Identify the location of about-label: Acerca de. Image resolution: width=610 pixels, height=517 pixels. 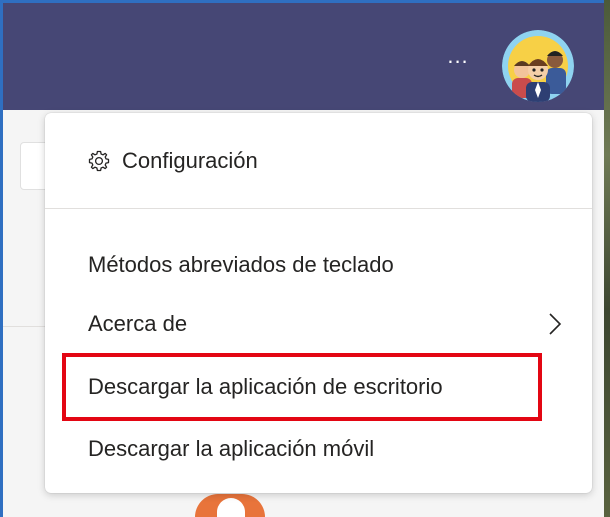
(138, 323).